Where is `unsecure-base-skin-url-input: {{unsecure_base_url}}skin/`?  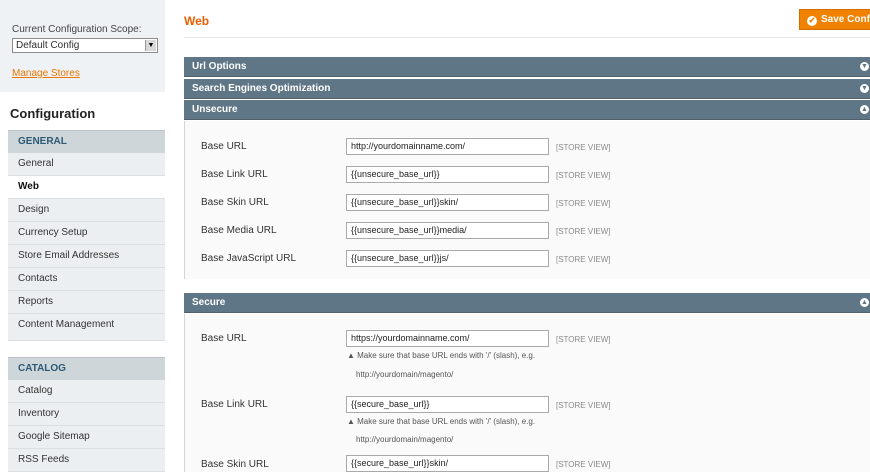 unsecure-base-skin-url-input: {{unsecure_base_url}}skin/ is located at coordinates (447, 202).